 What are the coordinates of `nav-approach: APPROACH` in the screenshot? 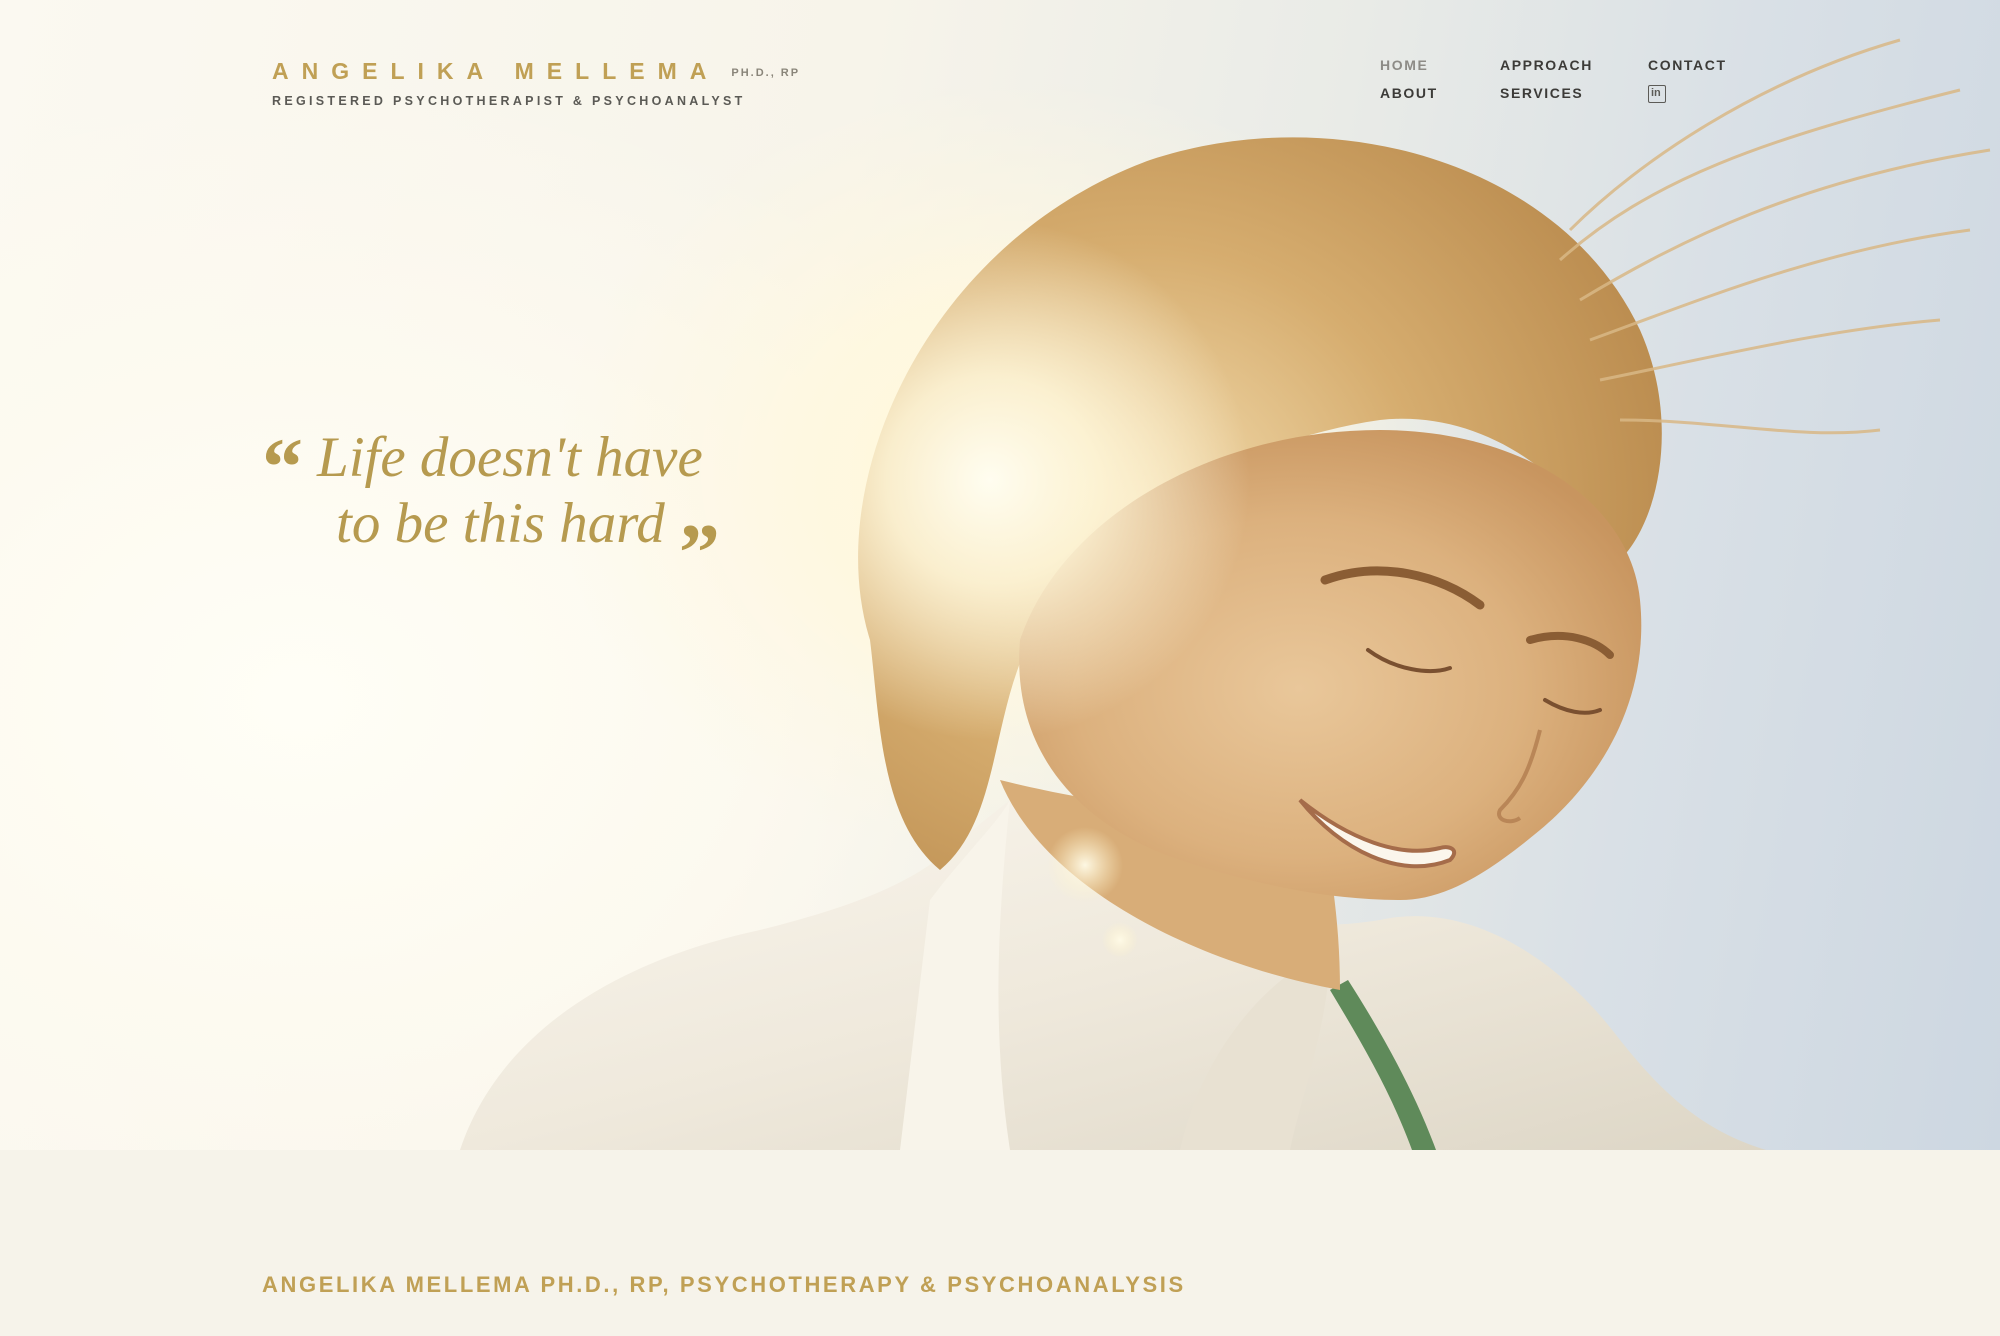 It's located at (1574, 65).